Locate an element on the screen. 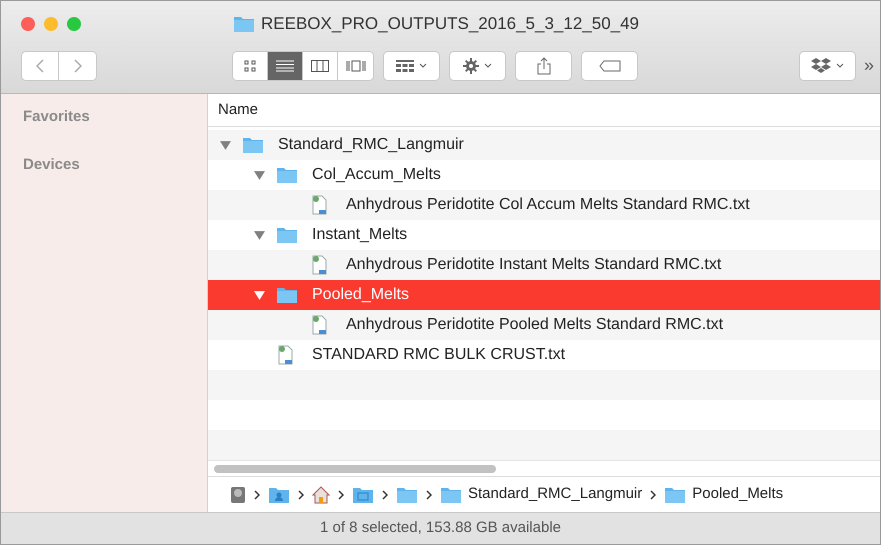 Image resolution: width=881 pixels, height=545 pixels. window-folder-icon is located at coordinates (363, 495).